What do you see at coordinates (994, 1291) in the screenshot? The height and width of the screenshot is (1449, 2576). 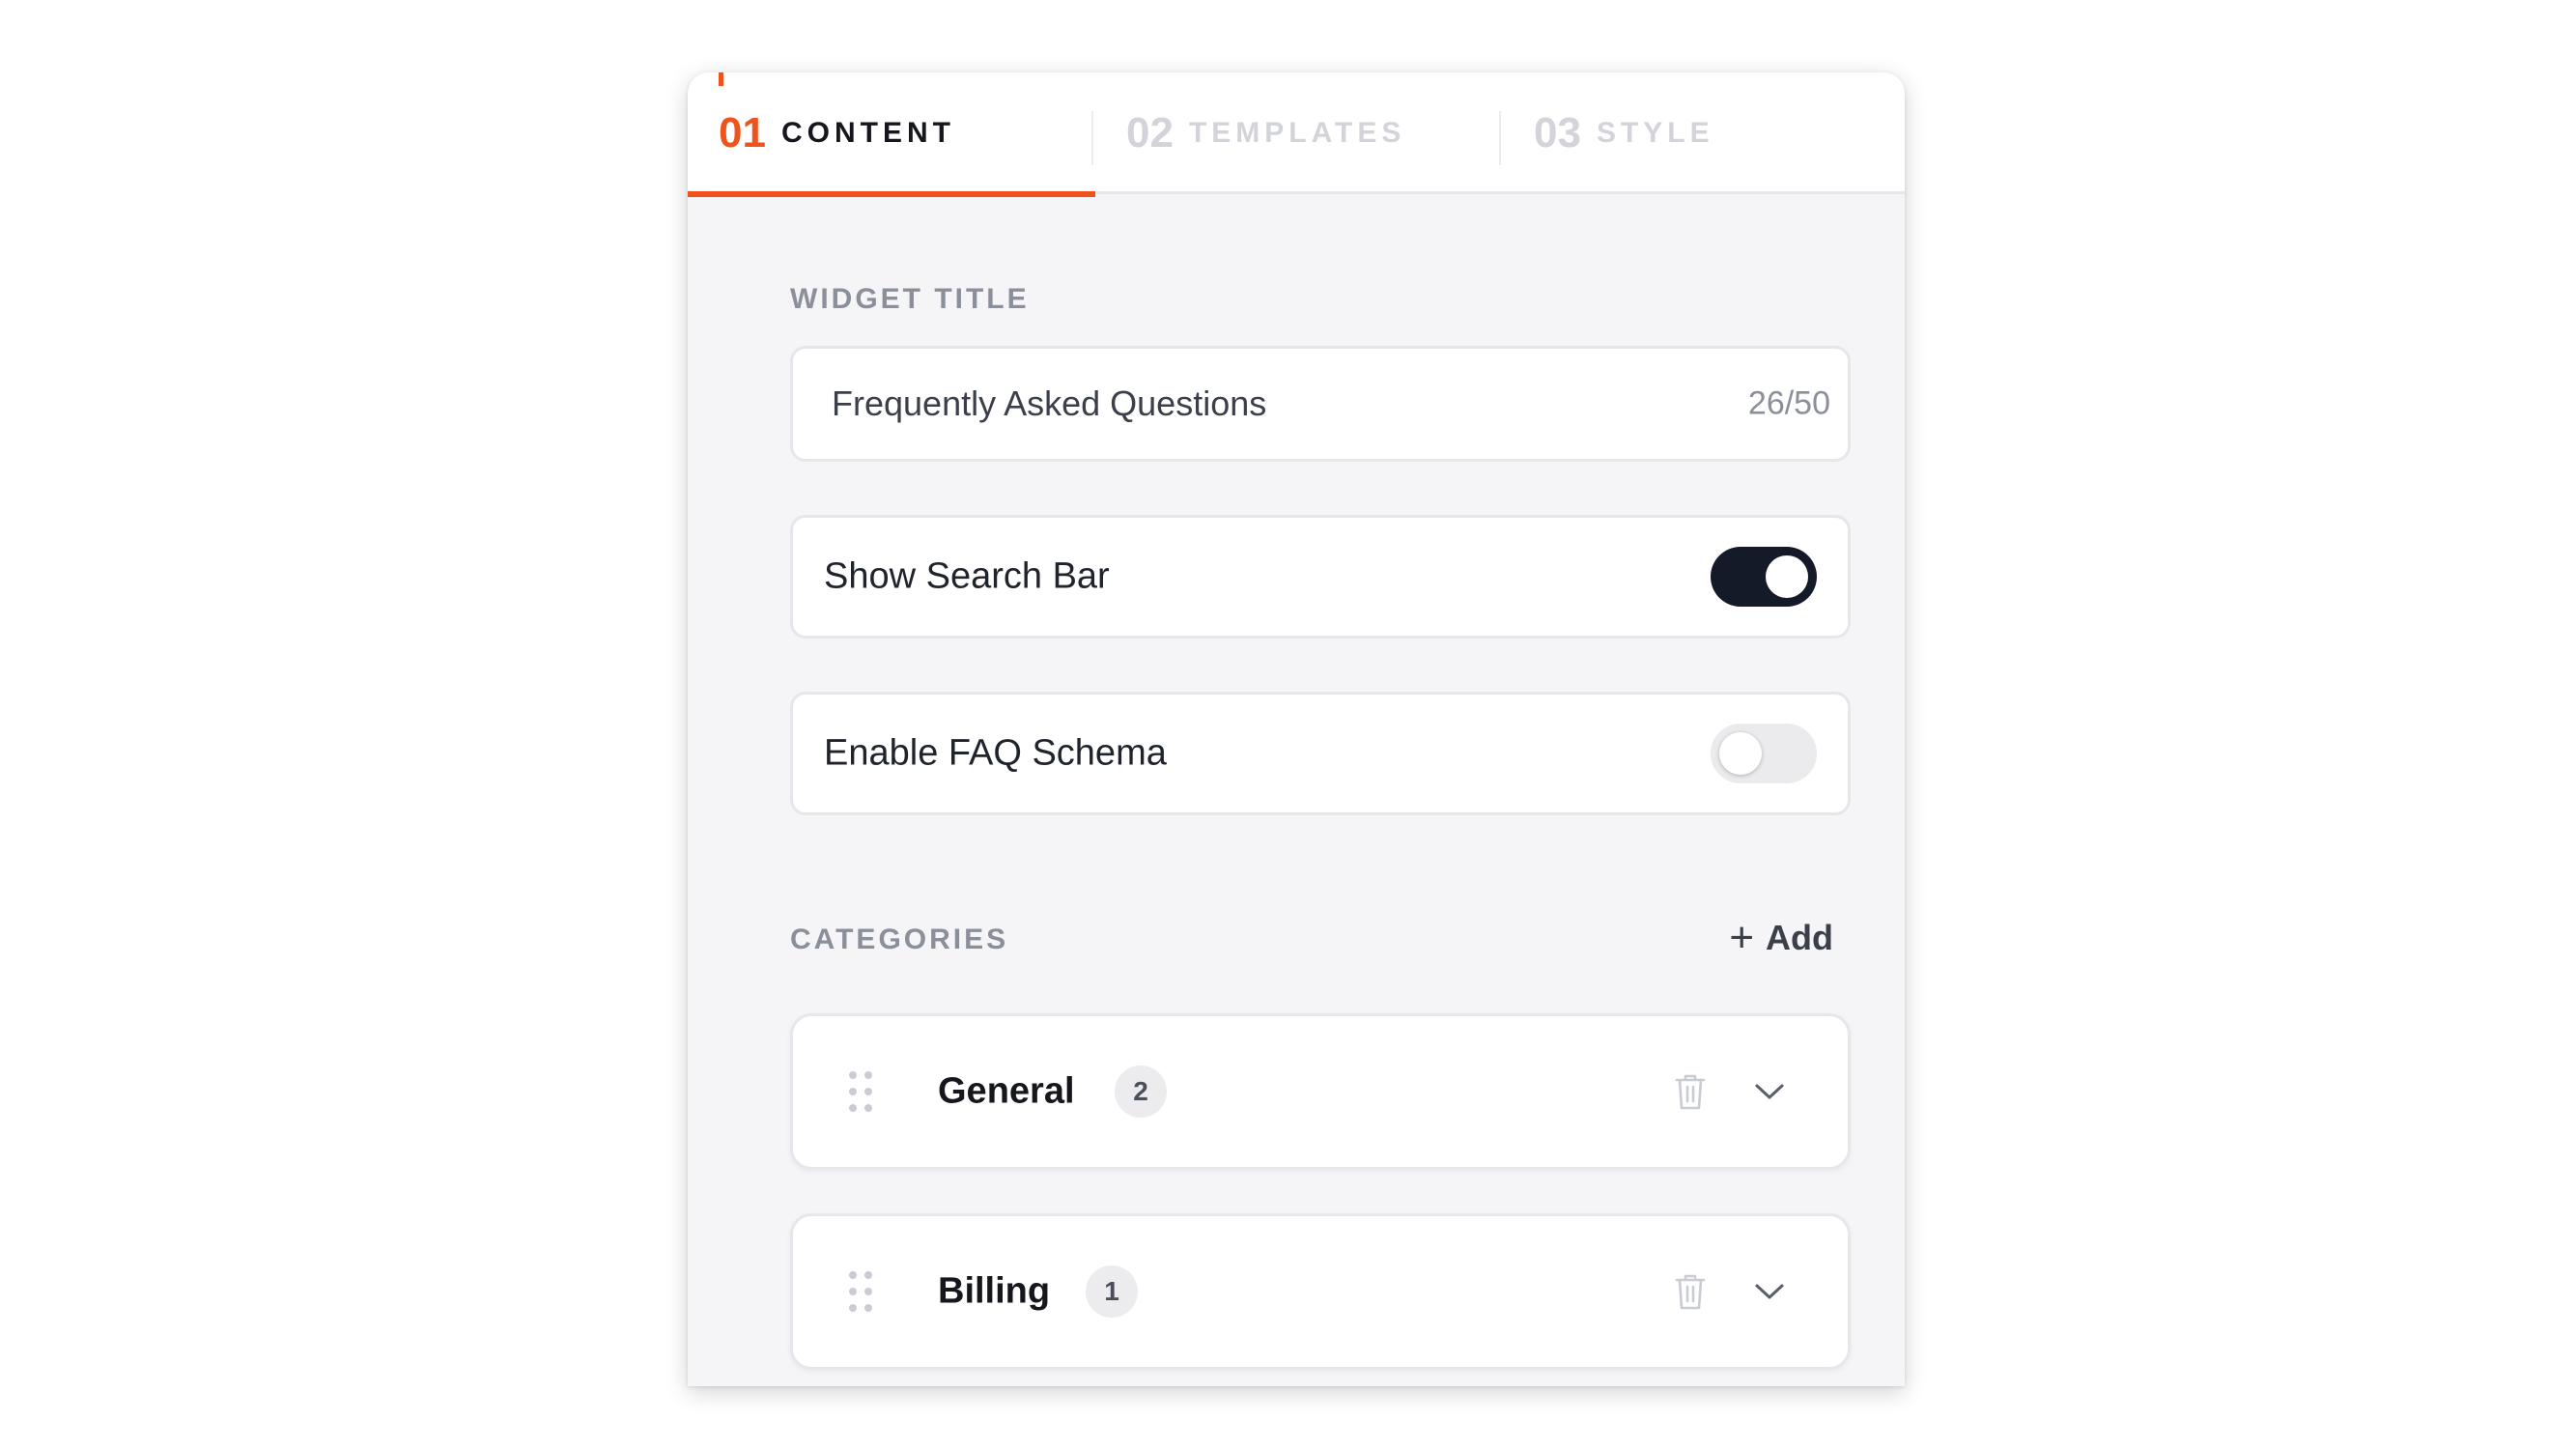 I see `category-name: Billing` at bounding box center [994, 1291].